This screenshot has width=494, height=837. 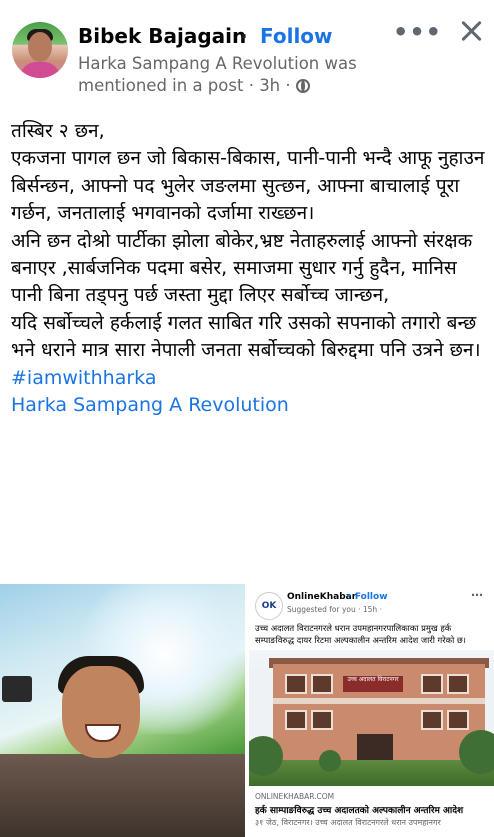 I want to click on follow-button: Follow, so click(x=296, y=36).